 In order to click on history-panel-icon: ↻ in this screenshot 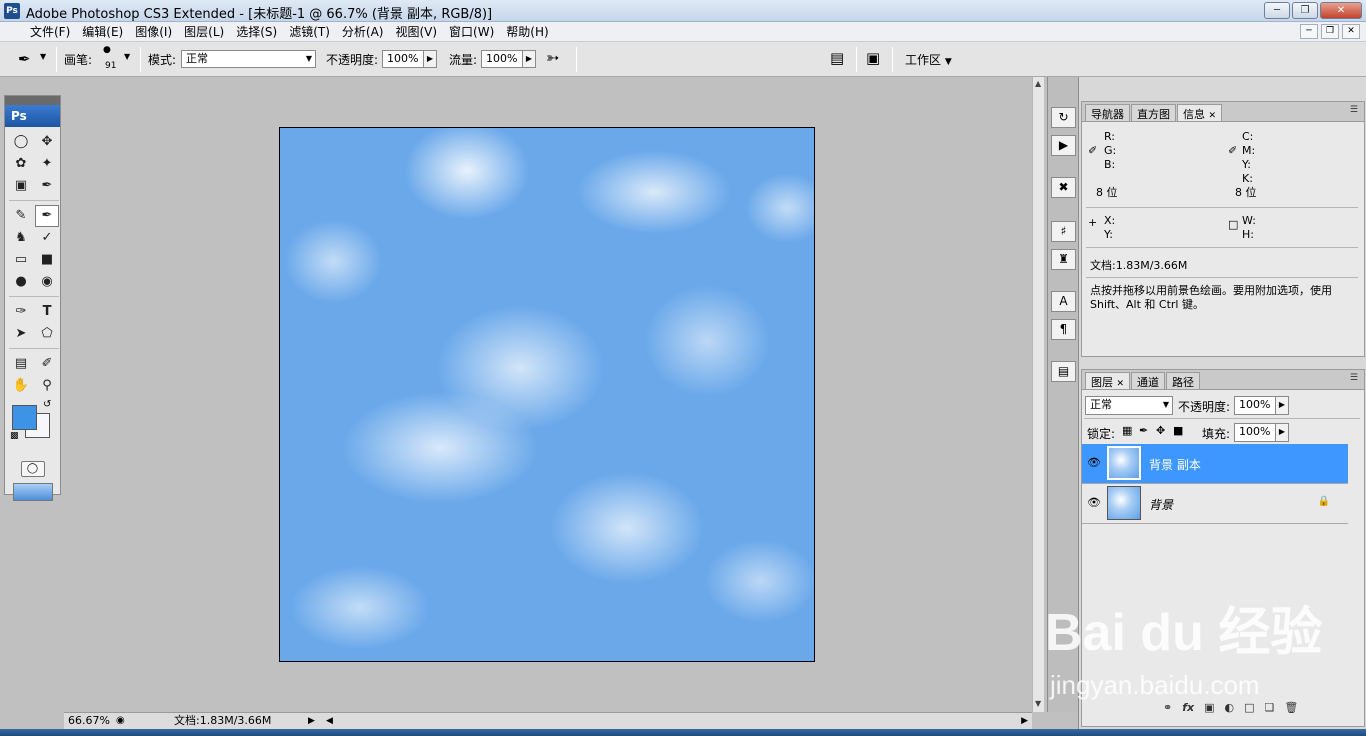, I will do `click(1063, 117)`.